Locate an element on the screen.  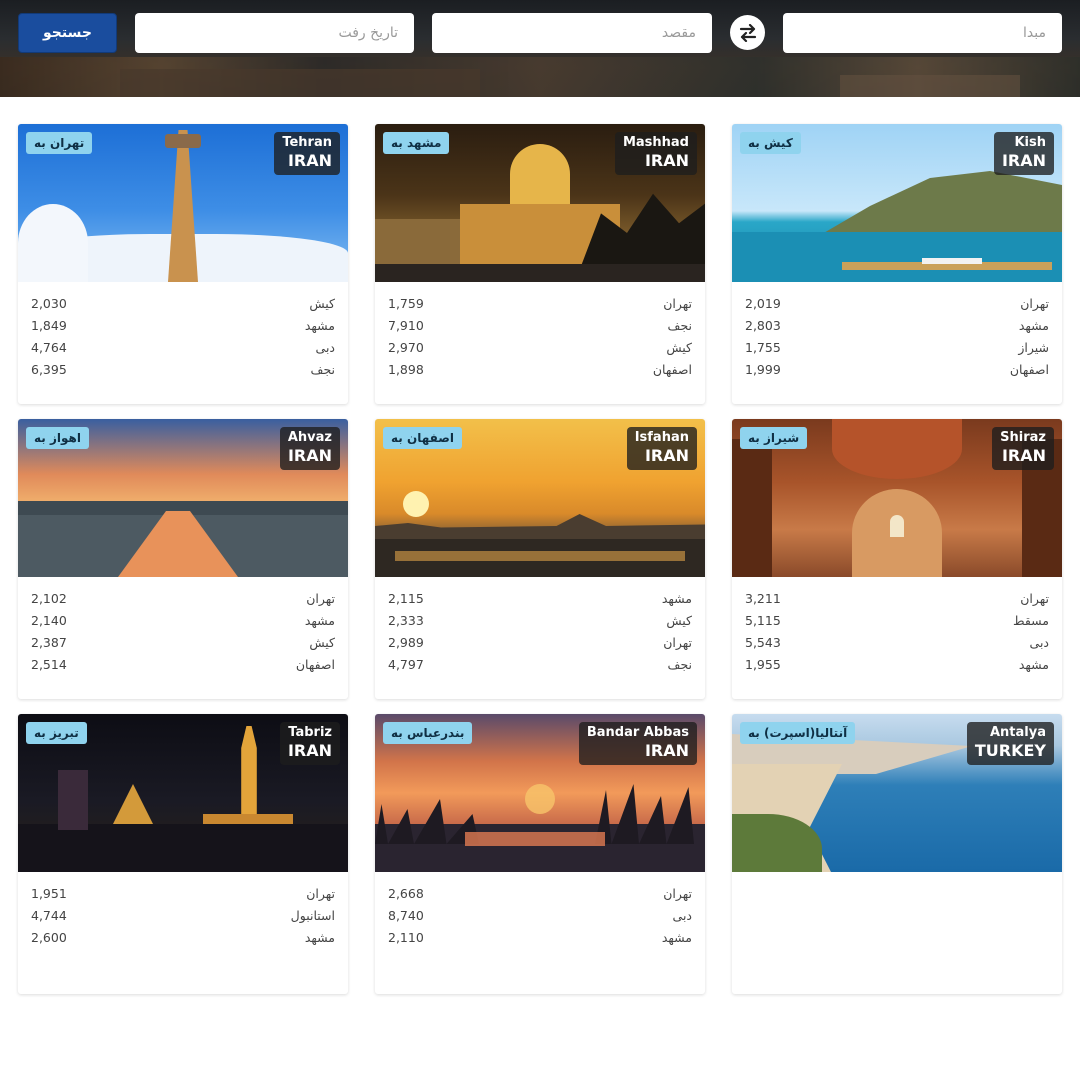
route-price: 1,759 is located at coordinates (406, 303).